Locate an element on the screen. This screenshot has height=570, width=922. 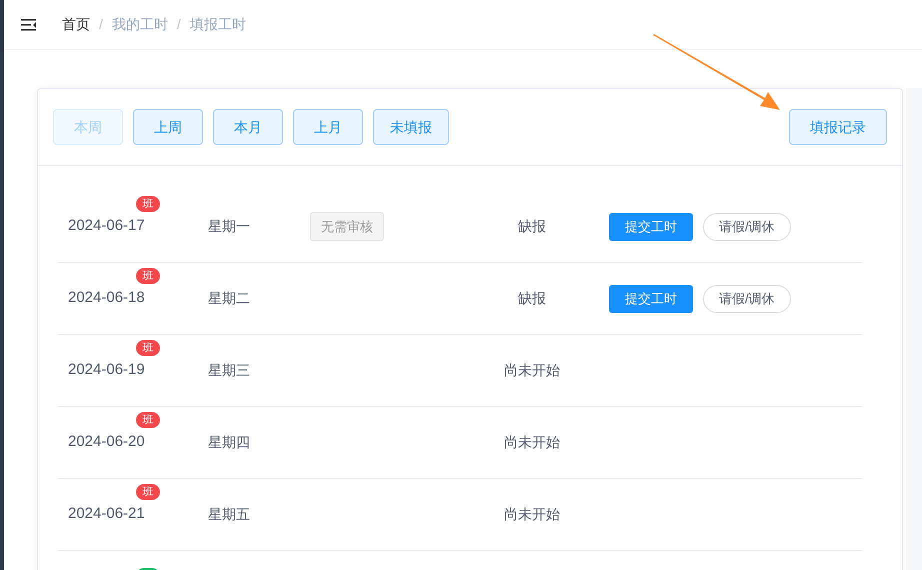
filter-button: 上月 is located at coordinates (328, 127).